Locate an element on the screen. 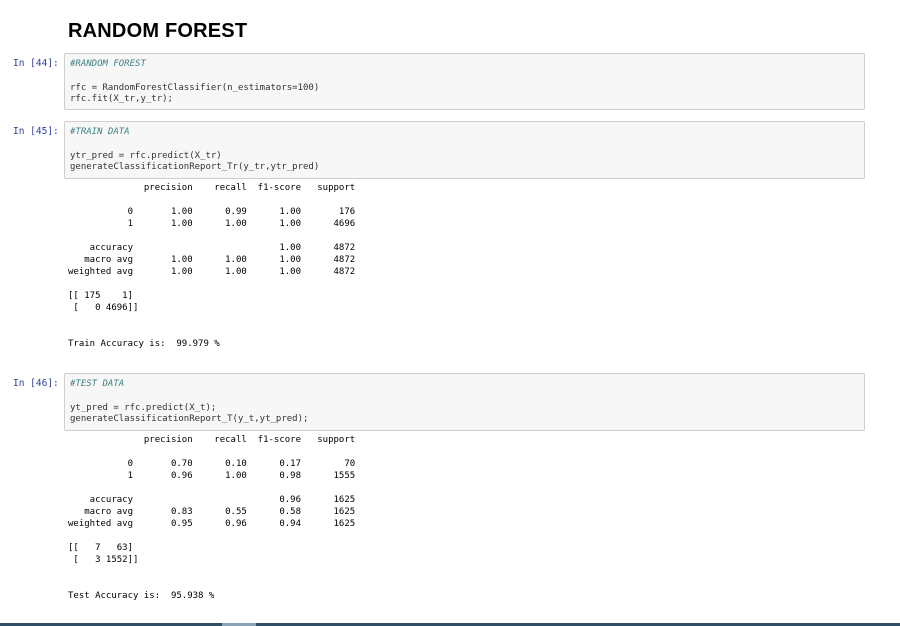 The image size is (900, 626). confusion-matrix-row: [[ 7 63] is located at coordinates (101, 548).